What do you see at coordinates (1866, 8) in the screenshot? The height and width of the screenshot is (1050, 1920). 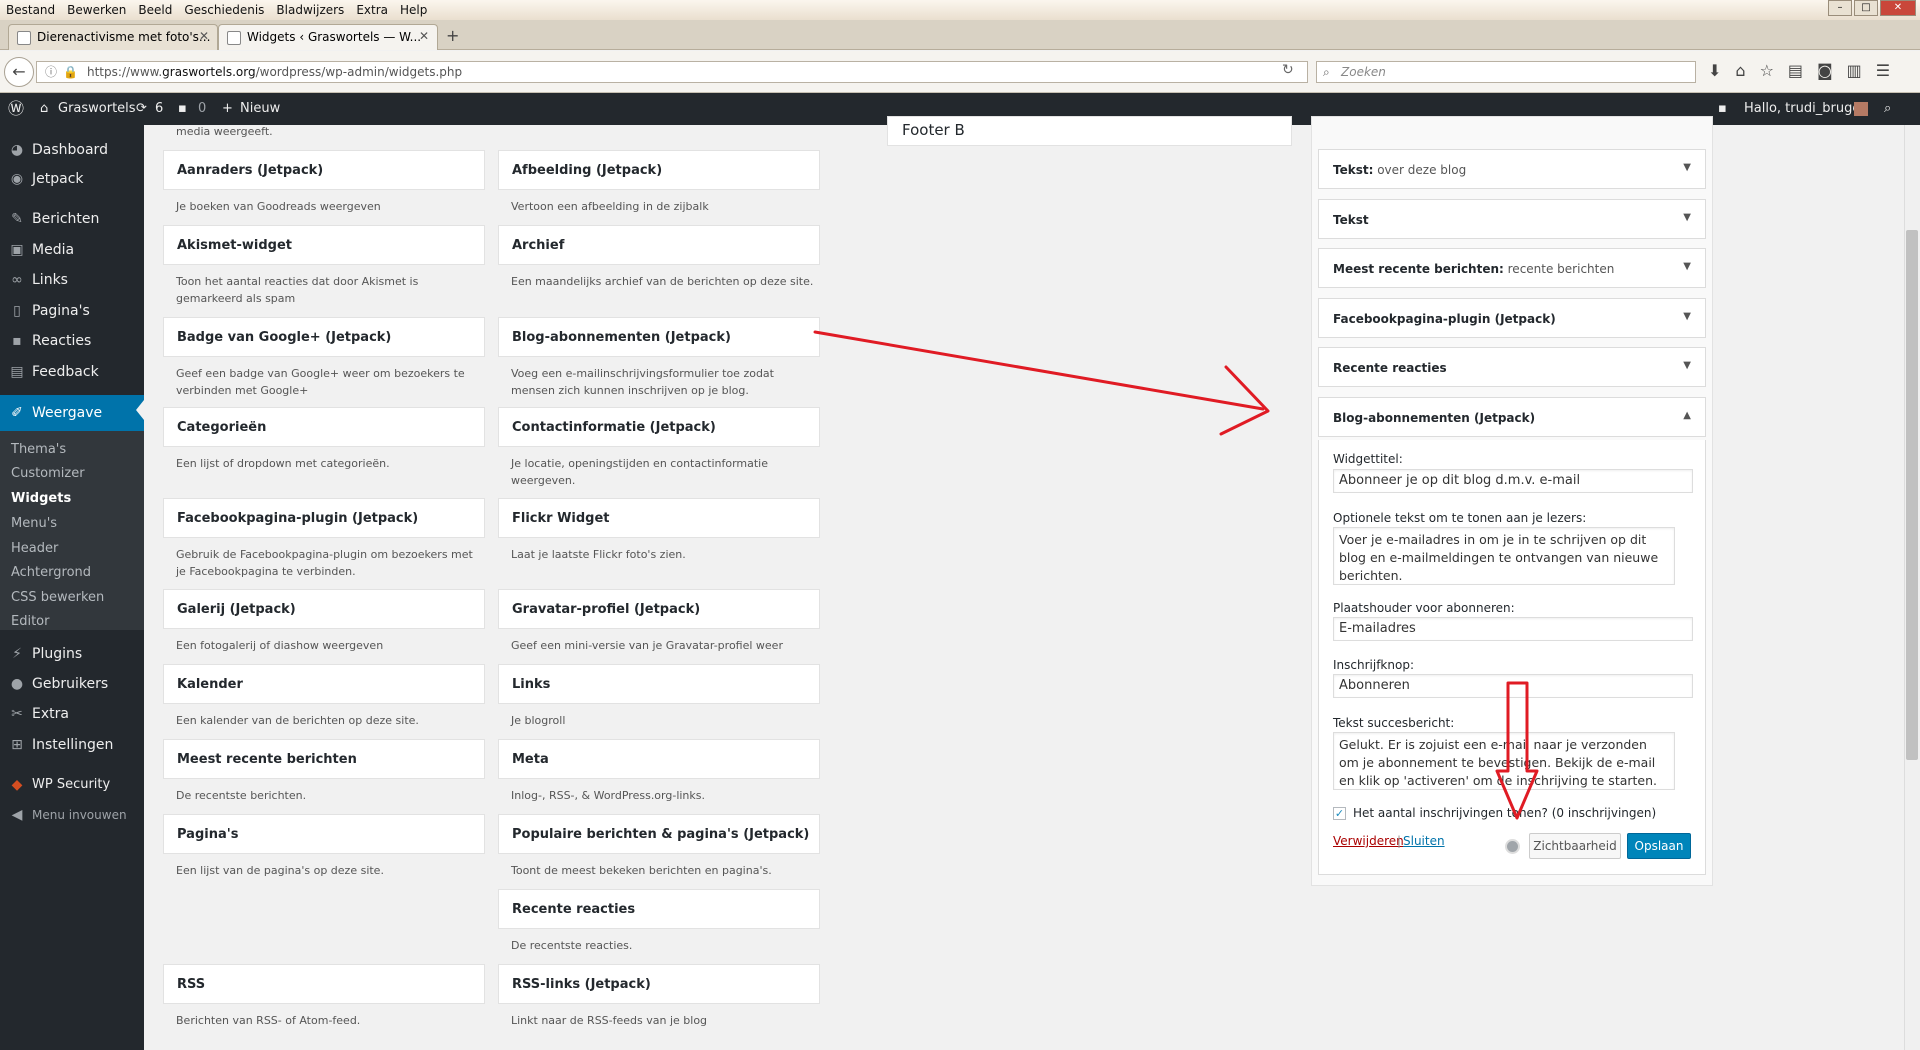 I see `maximize-icon: □` at bounding box center [1866, 8].